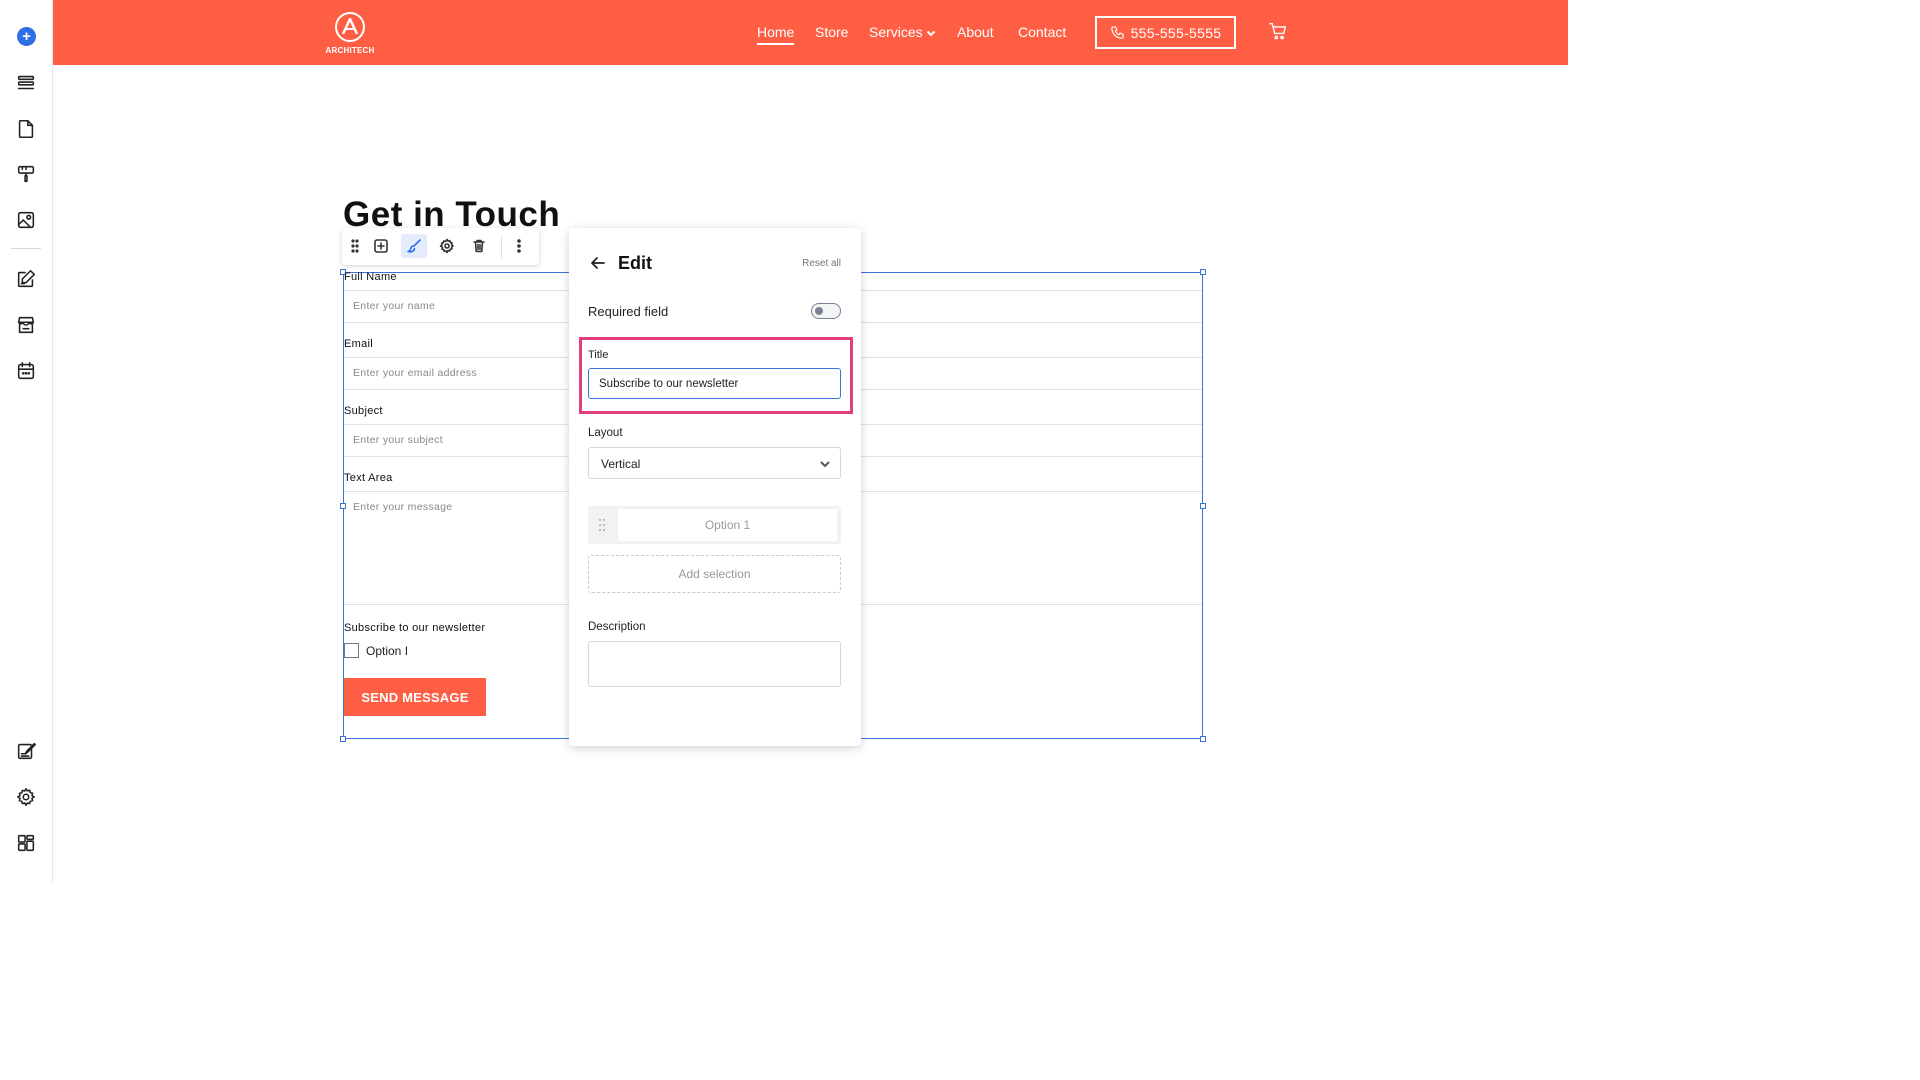 The width and height of the screenshot is (1920, 1080). What do you see at coordinates (26, 174) in the screenshot?
I see `paint-roller-icon` at bounding box center [26, 174].